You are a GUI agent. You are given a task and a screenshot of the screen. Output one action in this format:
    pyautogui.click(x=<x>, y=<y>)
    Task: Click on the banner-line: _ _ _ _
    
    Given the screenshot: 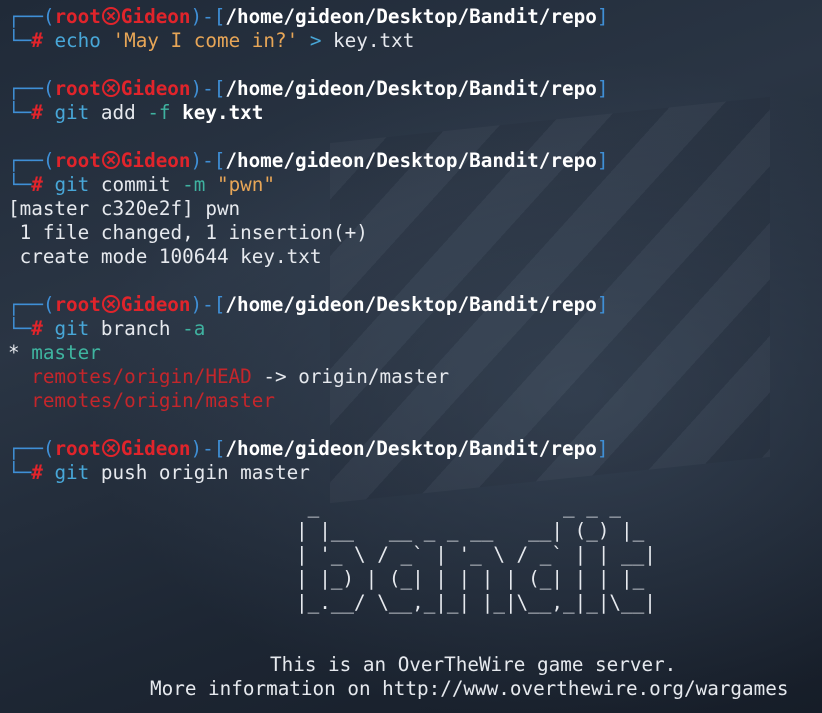 What is the action you would take?
    pyautogui.click(x=476, y=506)
    